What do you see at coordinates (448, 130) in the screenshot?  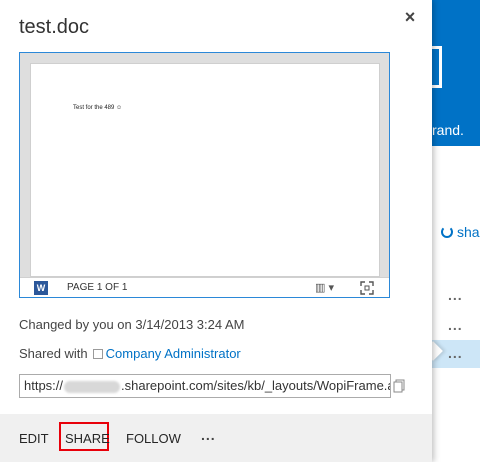 I see `background-banner-text: rand.` at bounding box center [448, 130].